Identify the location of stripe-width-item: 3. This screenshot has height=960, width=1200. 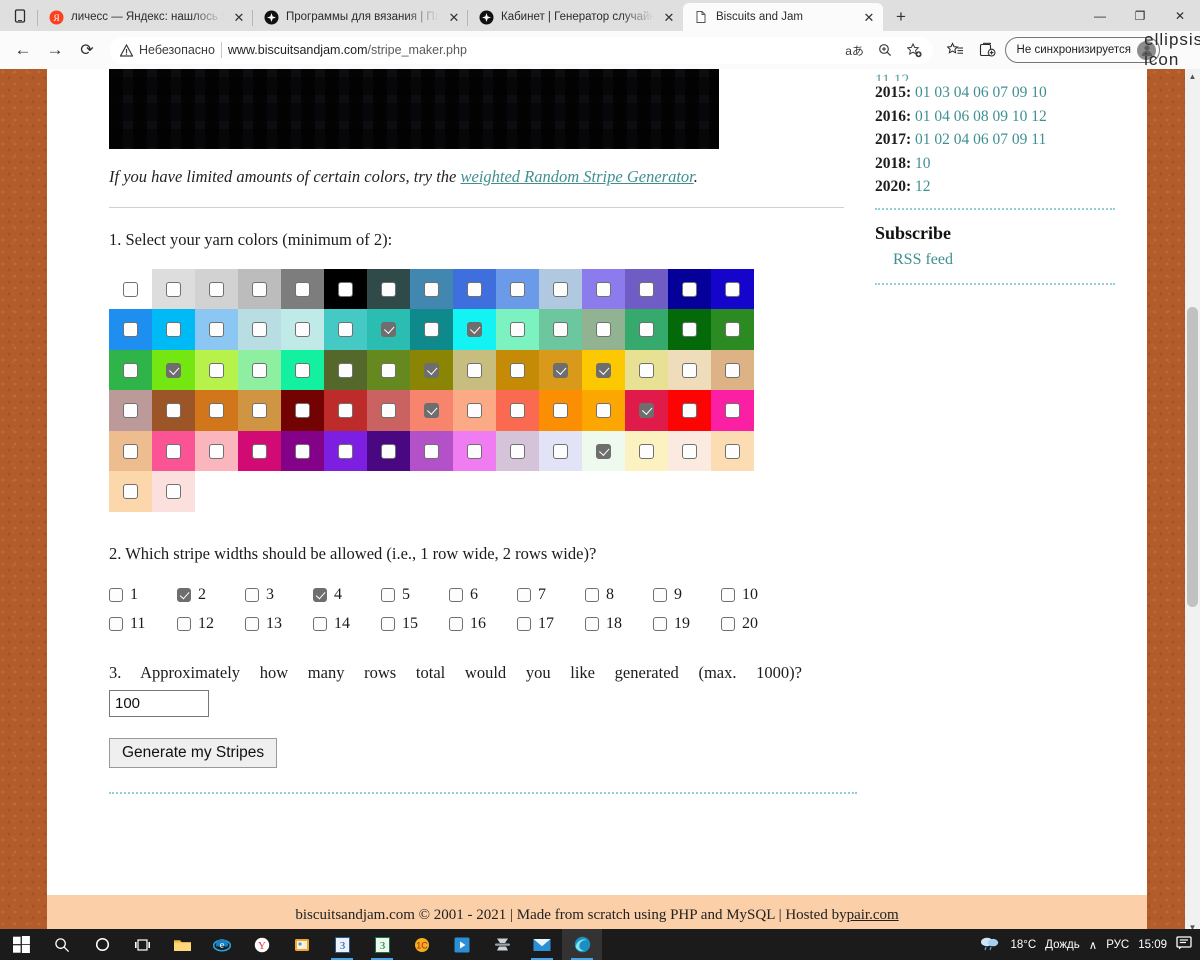
(279, 595).